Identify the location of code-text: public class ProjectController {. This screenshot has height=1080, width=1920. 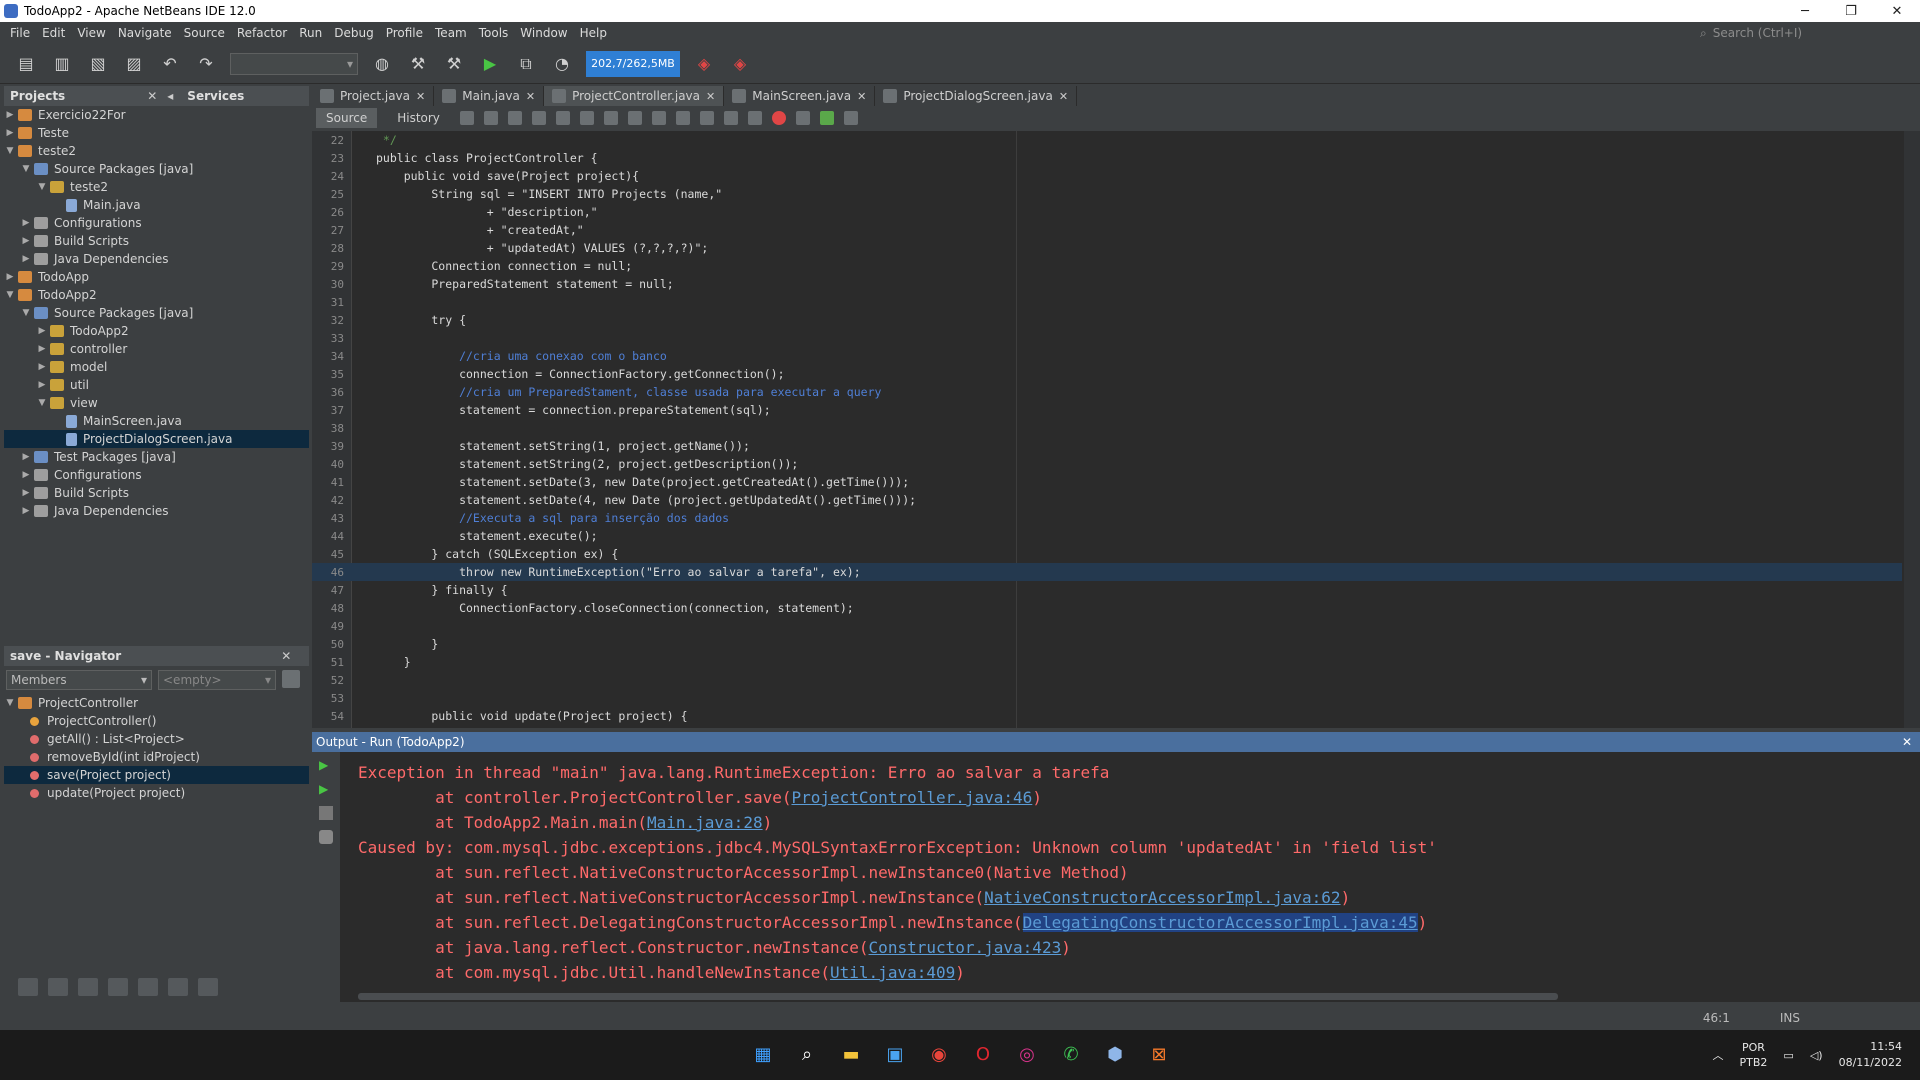
(471, 158).